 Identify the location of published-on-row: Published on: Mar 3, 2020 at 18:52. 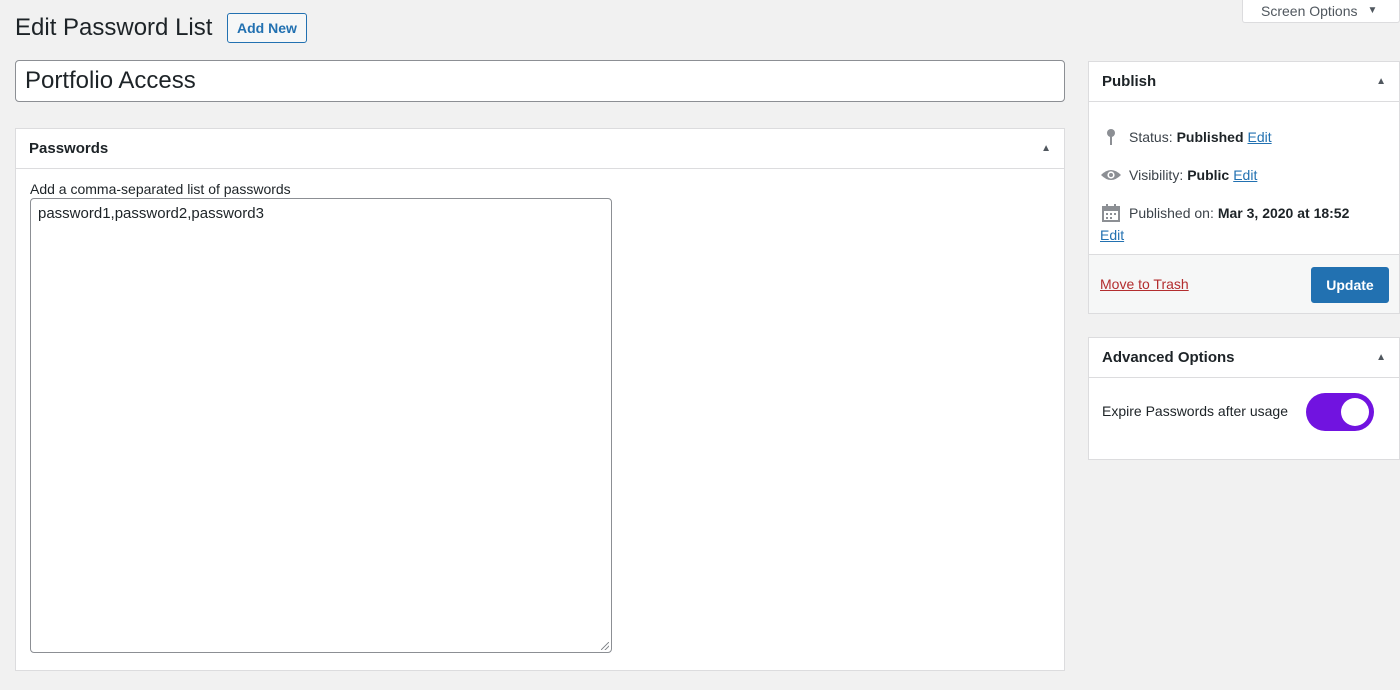
(1226, 213).